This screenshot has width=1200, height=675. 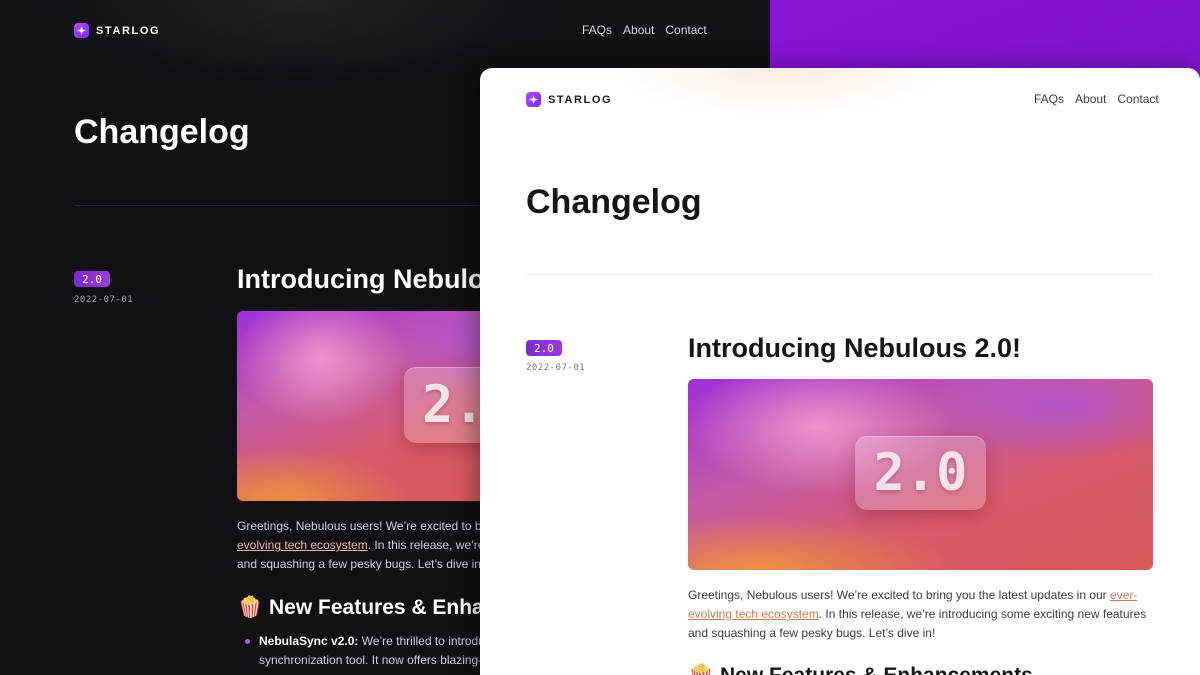 I want to click on release-hero-image: 2.0, so click(x=920, y=474).